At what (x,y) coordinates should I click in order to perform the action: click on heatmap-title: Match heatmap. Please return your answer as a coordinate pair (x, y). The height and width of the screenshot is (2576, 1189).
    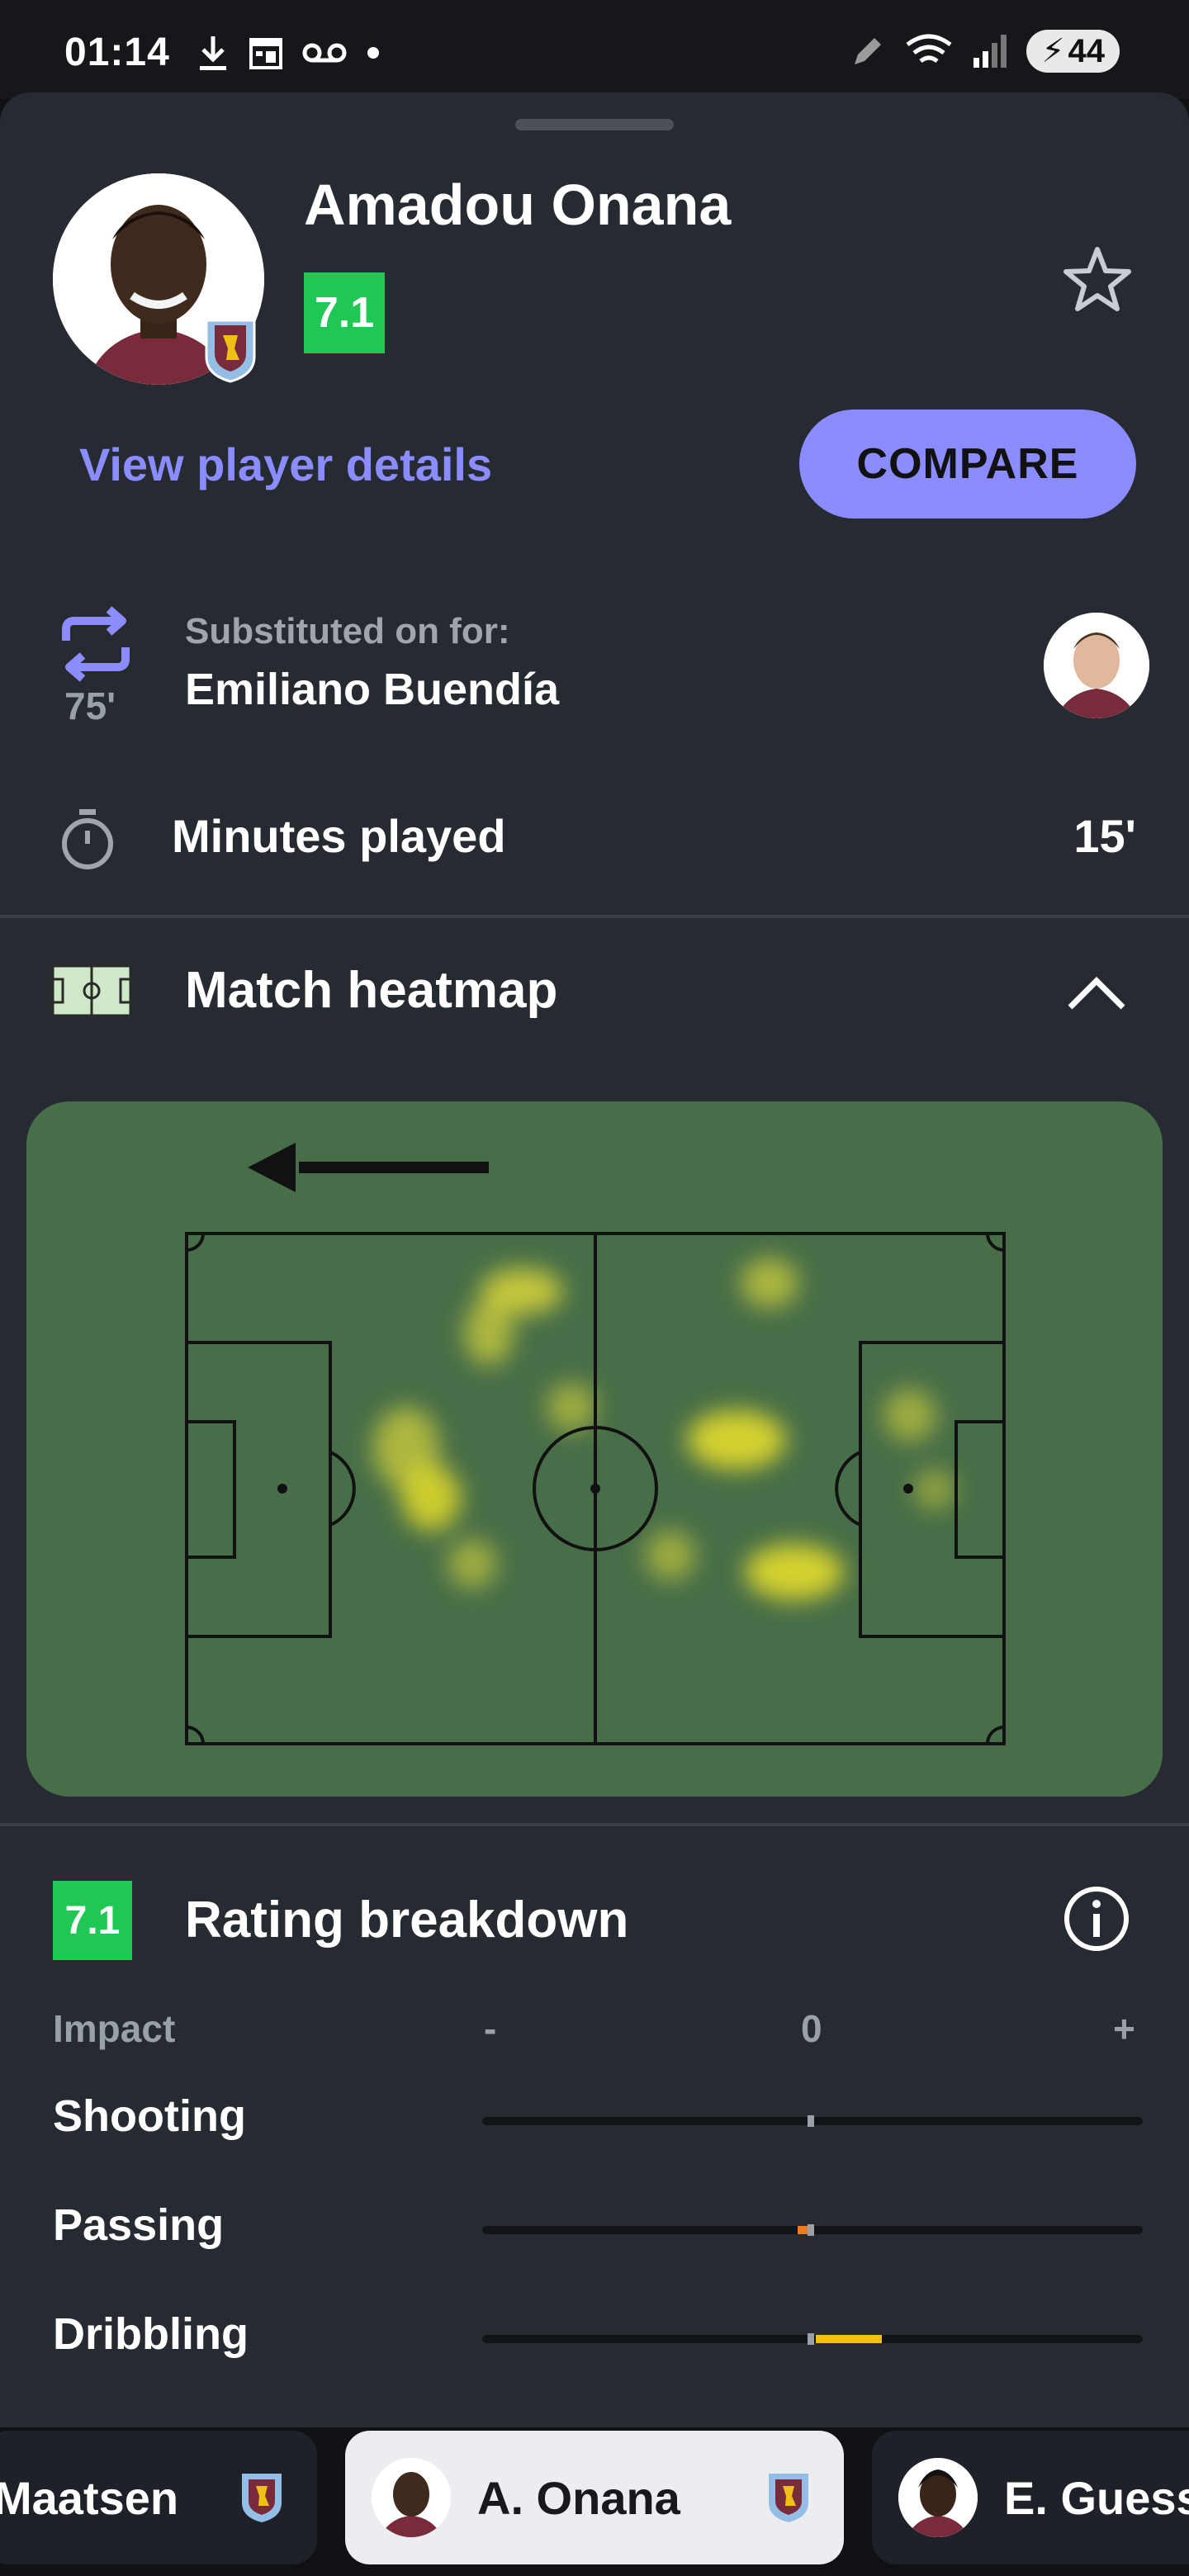
    Looking at the image, I should click on (371, 990).